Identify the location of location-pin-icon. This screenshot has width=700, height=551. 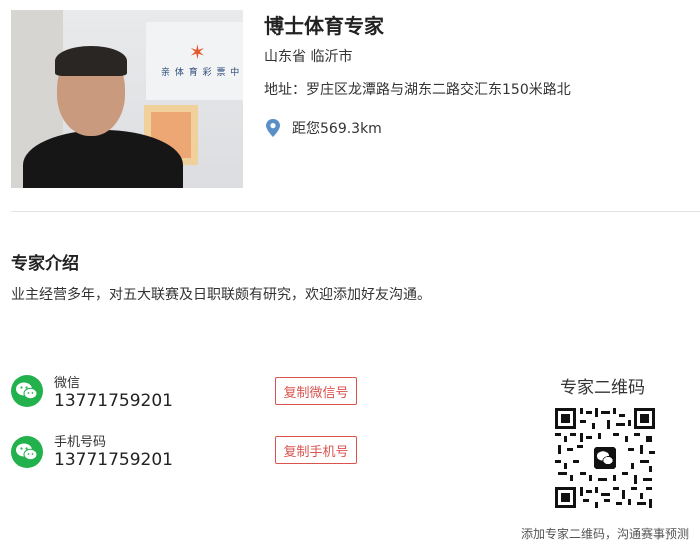
(273, 128).